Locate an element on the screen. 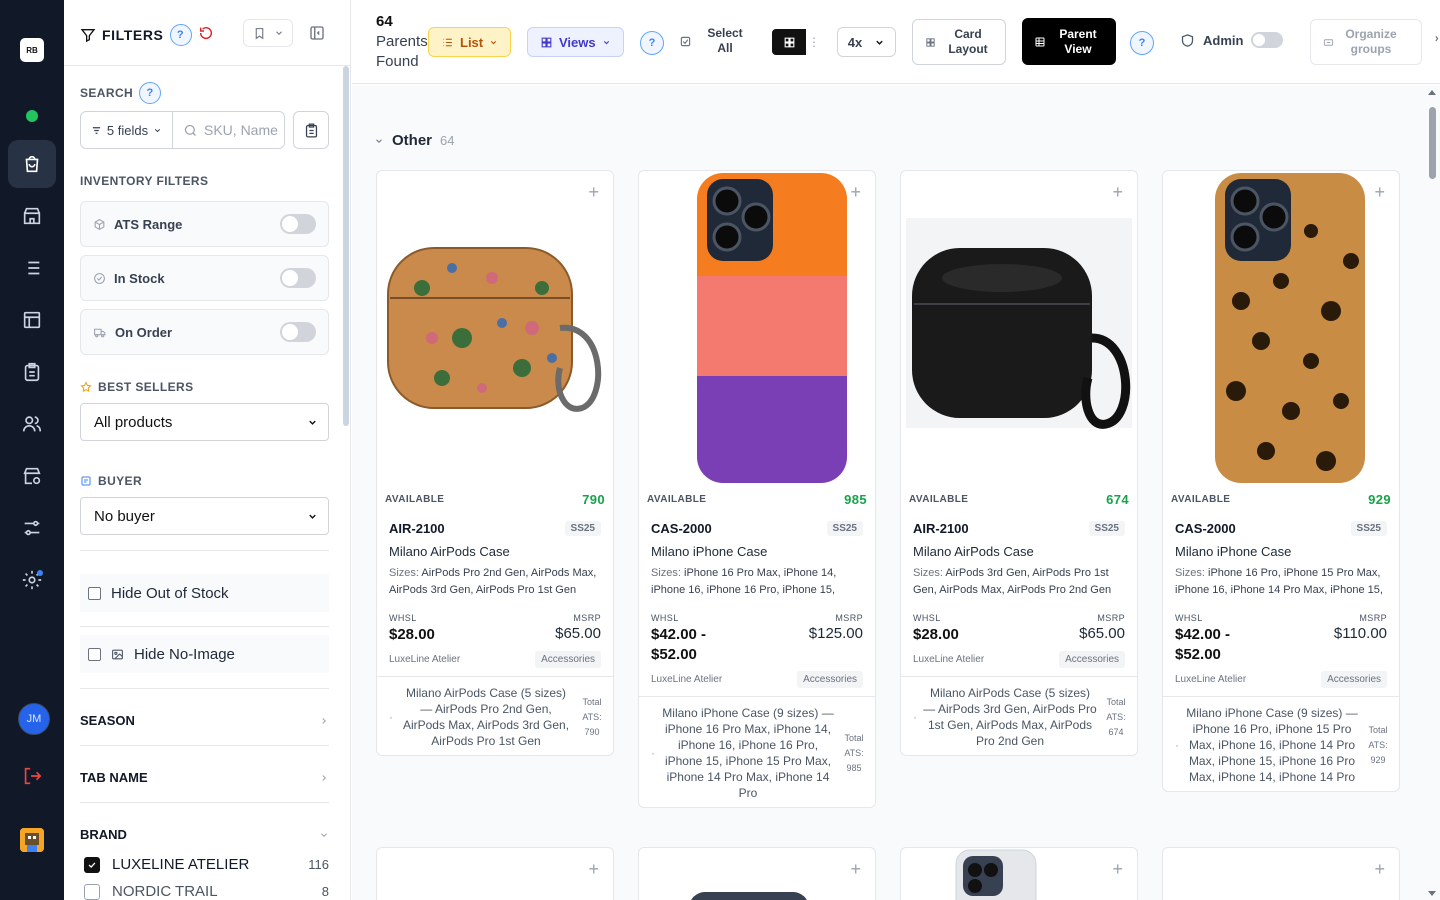  profile-sticker-image is located at coordinates (32, 840).